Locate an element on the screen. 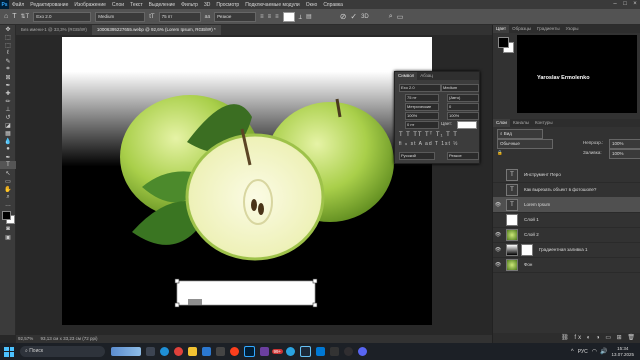 Image resolution: width=640 pixels, height=360 pixels. search-box: ⌕ Поиск is located at coordinates (62, 351).